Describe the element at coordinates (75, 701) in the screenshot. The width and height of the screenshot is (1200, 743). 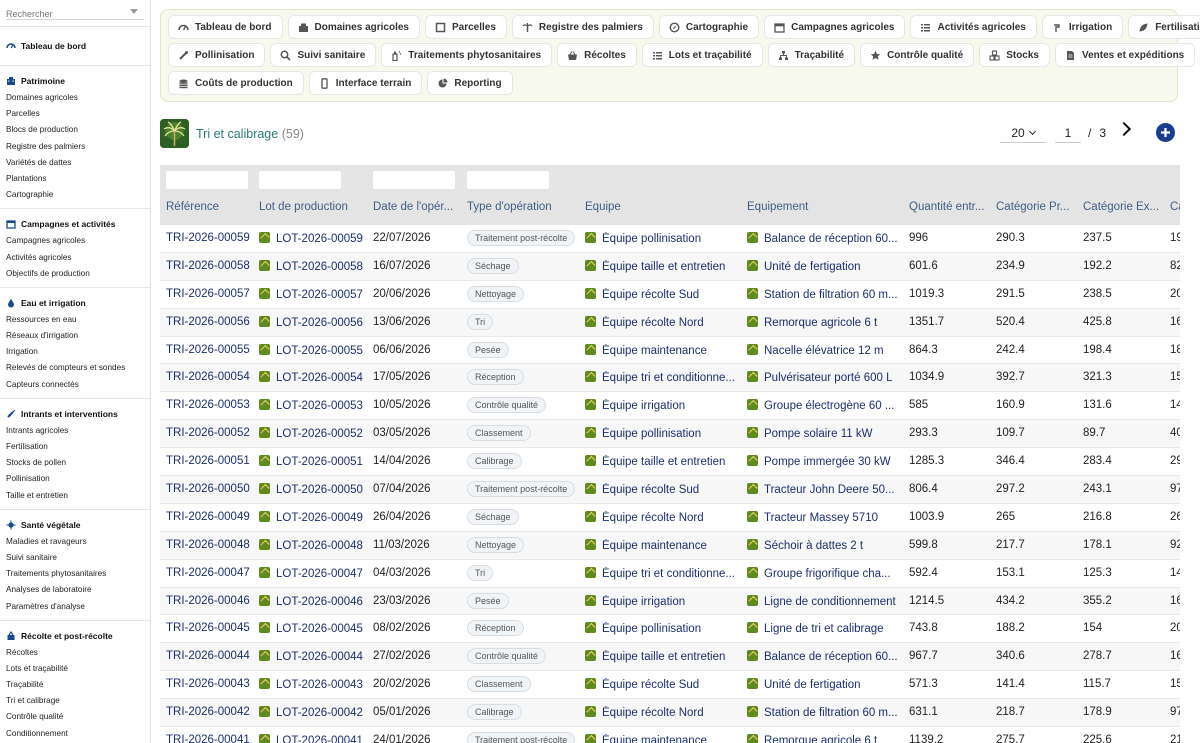
I see `sidebar-item: Tri et calibrage` at that location.